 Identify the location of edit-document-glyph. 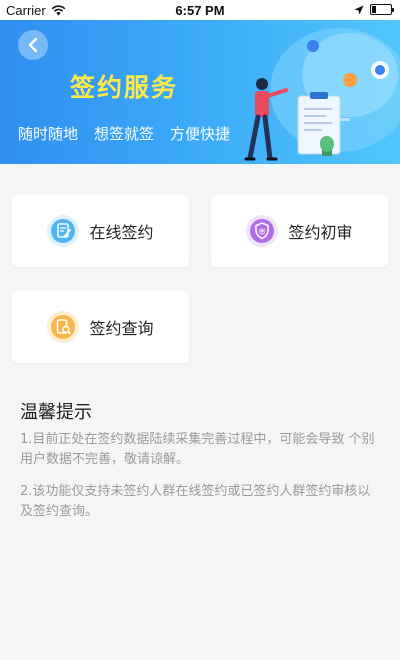
(63, 231).